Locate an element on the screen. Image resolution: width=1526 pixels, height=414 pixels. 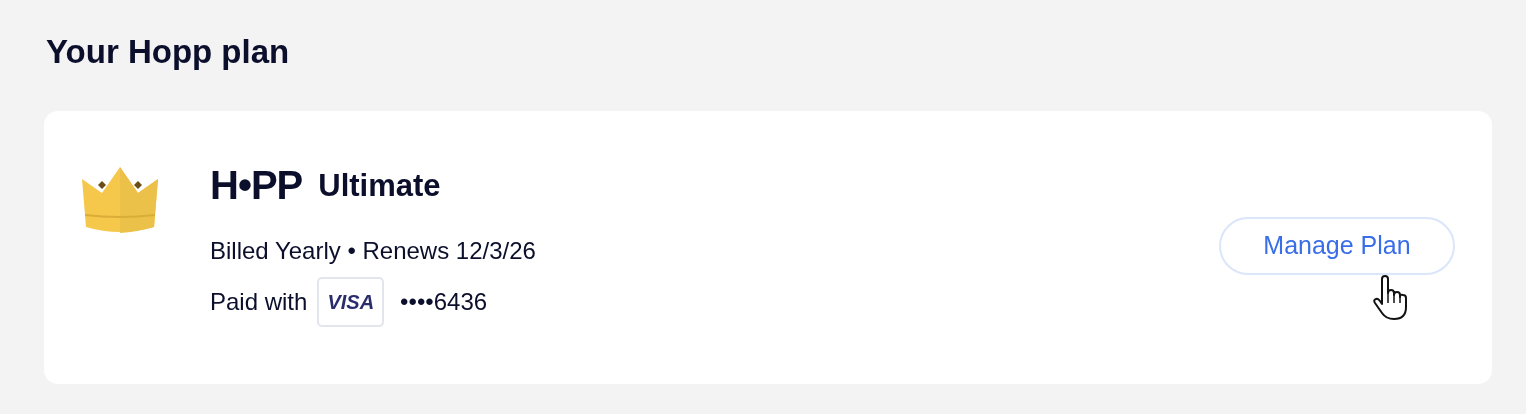
card-brand-badge: VISA is located at coordinates (351, 302).